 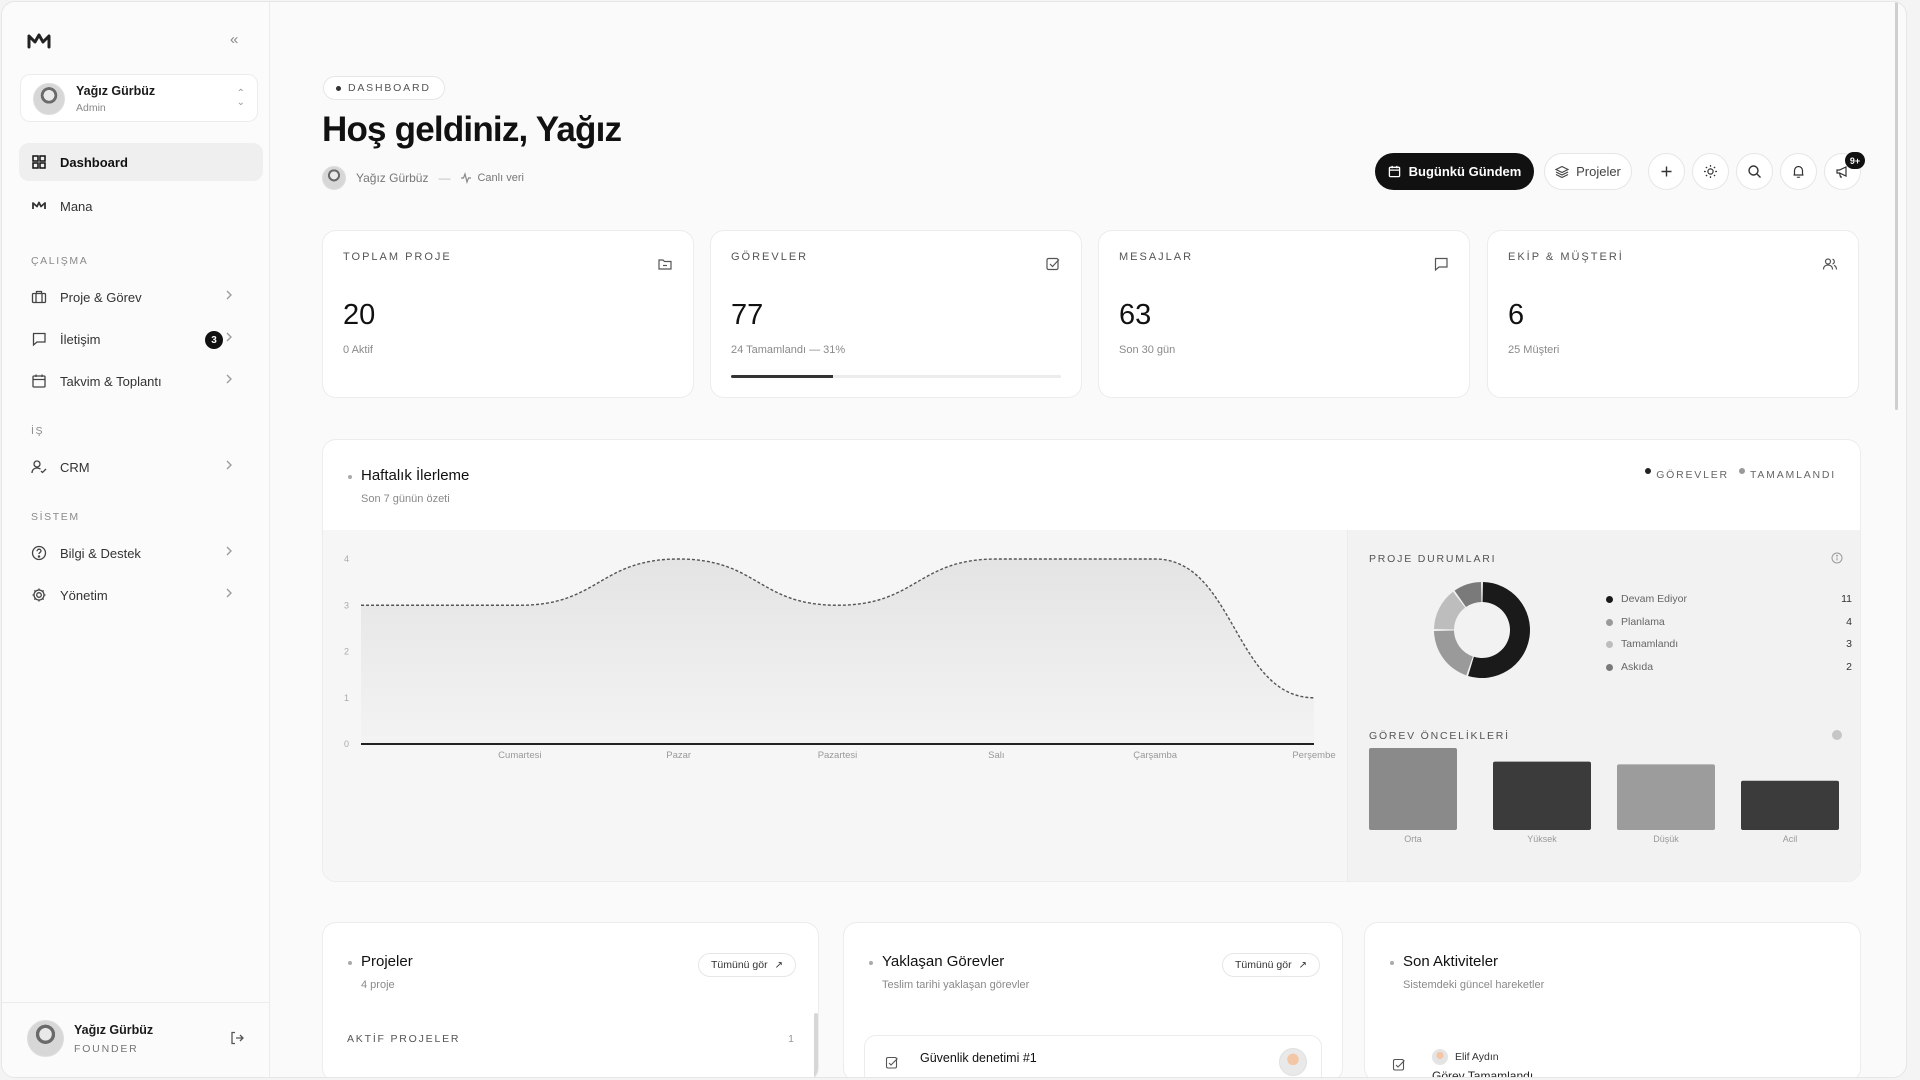 What do you see at coordinates (996, 755) in the screenshot?
I see `x-tick-label: Salı` at bounding box center [996, 755].